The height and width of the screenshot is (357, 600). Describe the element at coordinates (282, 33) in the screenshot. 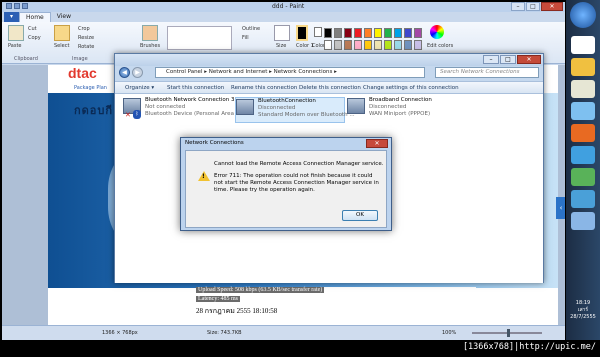

I see `size-icon` at that location.